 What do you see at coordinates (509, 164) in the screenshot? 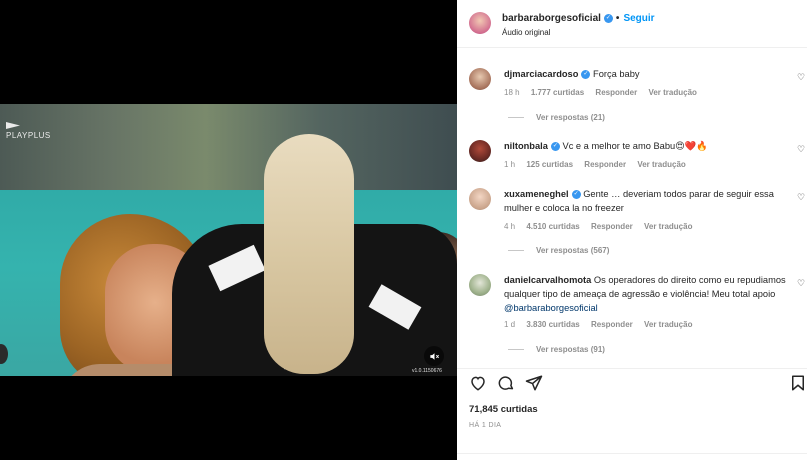
I see `comment-time: 1 h` at bounding box center [509, 164].